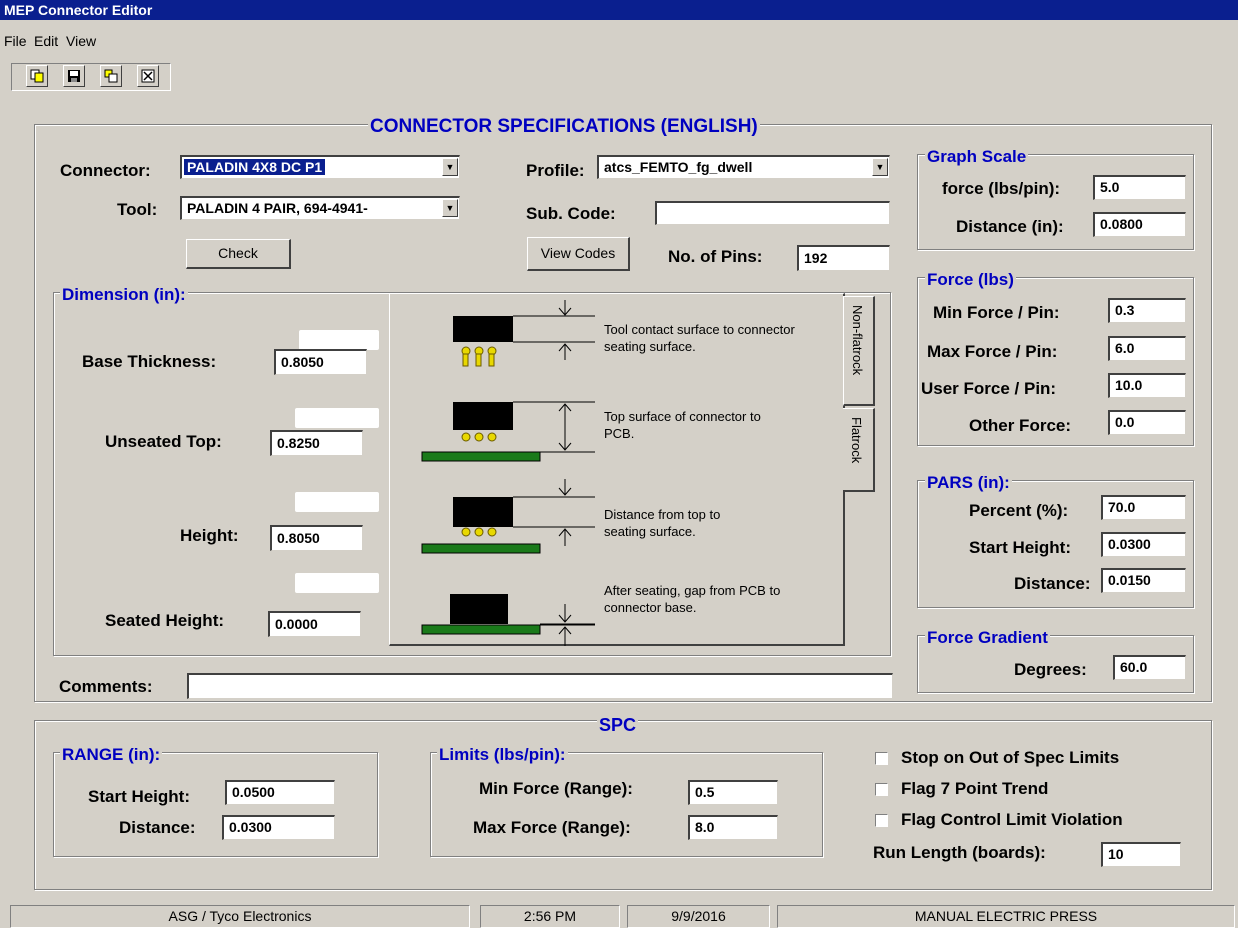  Describe the element at coordinates (743, 167) in the screenshot. I see `profile-select: atcs_FEMTO_fg_dwell ▼` at that location.